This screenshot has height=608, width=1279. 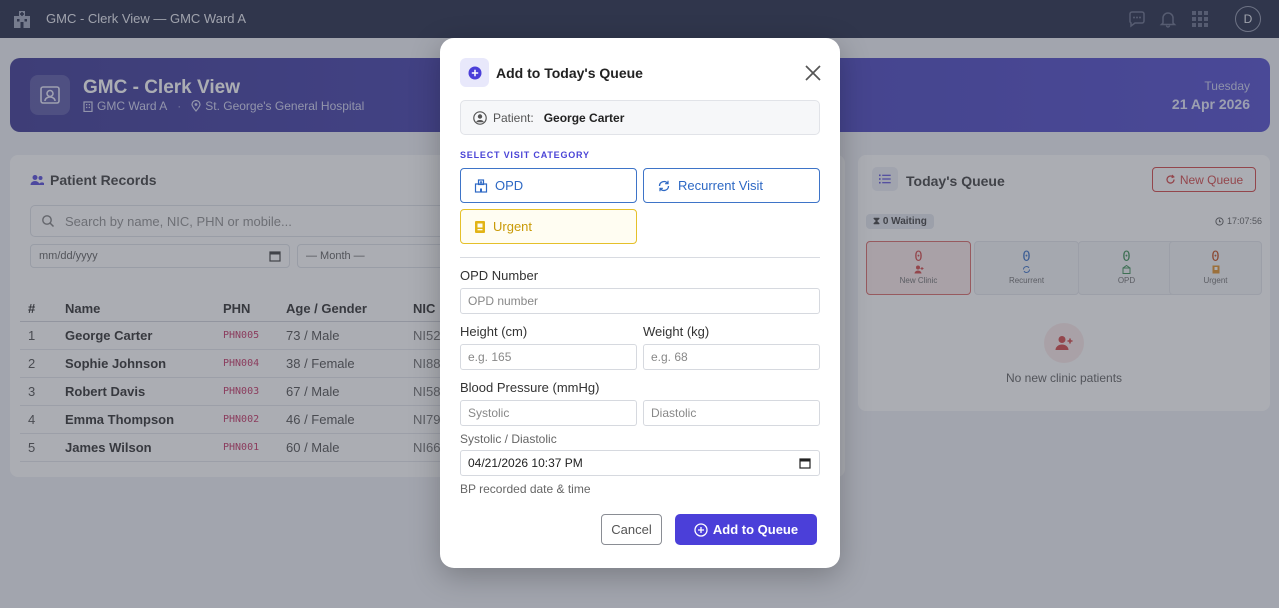 What do you see at coordinates (489, 413) in the screenshot?
I see `systolic-placeholder: Systolic` at bounding box center [489, 413].